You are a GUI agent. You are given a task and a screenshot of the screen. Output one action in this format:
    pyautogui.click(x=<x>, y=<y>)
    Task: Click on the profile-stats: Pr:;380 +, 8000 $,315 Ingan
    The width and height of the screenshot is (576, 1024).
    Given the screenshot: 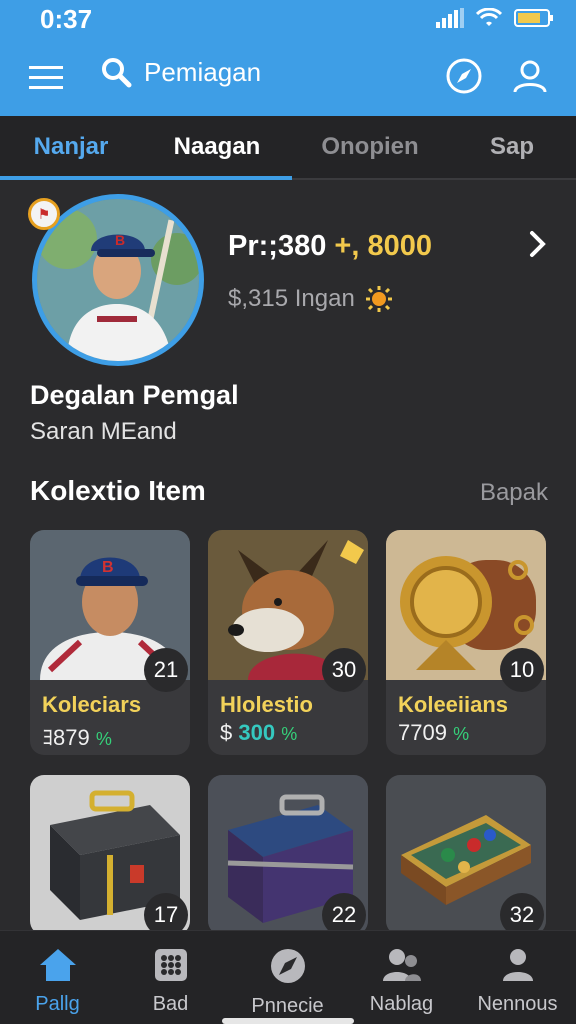 What is the action you would take?
    pyautogui.click(x=330, y=271)
    